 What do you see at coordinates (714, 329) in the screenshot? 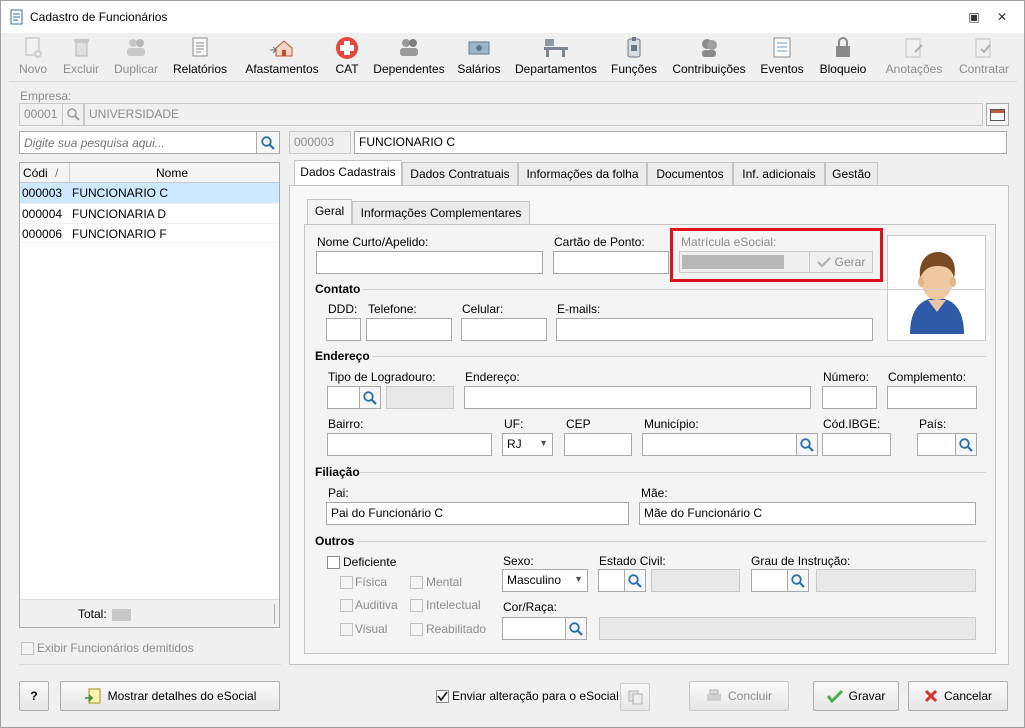
I see `emails-input` at bounding box center [714, 329].